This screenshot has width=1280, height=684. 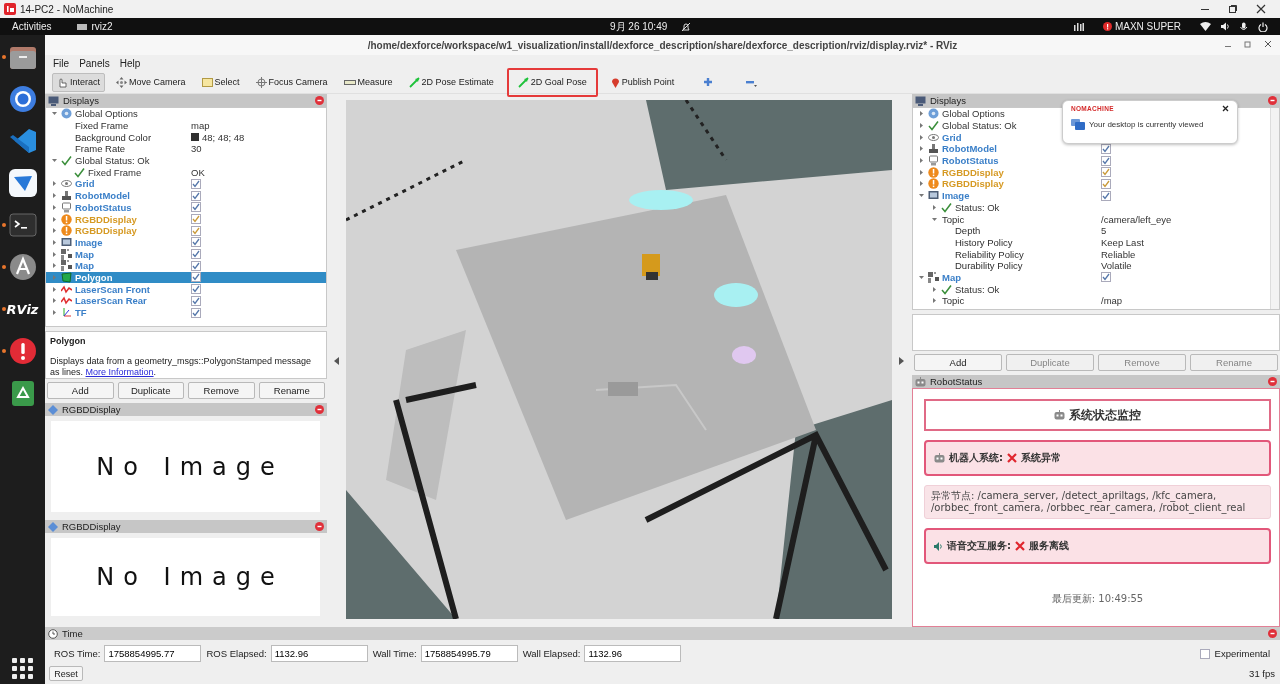 I want to click on fps-counter: 31 fps, so click(x=1262, y=673).